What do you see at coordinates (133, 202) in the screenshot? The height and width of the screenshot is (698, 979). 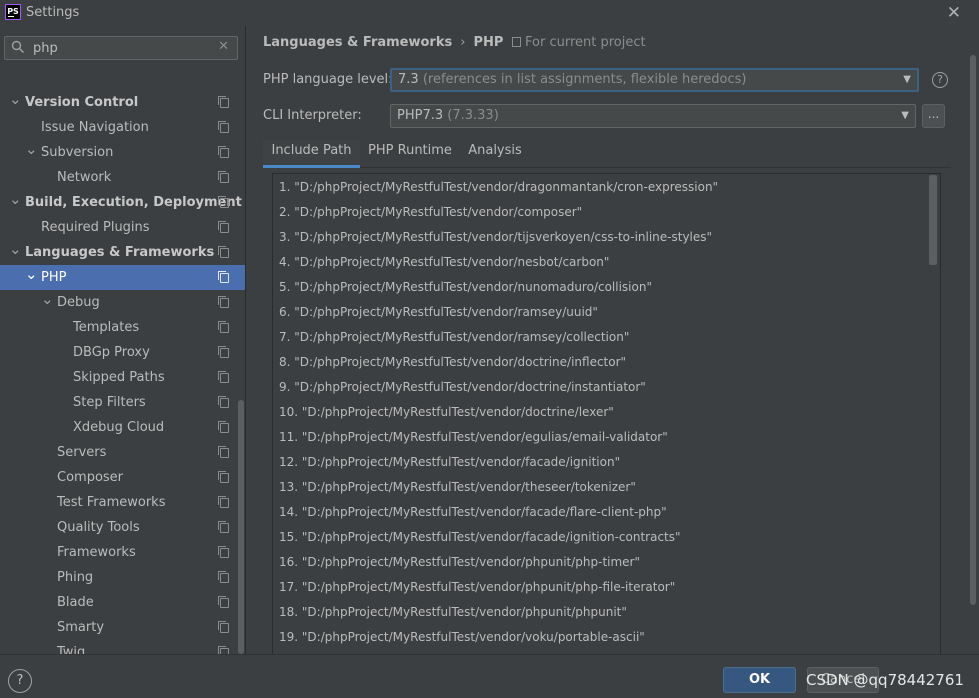 I see `sidebar-item-label: Build, Execution, Deployment` at bounding box center [133, 202].